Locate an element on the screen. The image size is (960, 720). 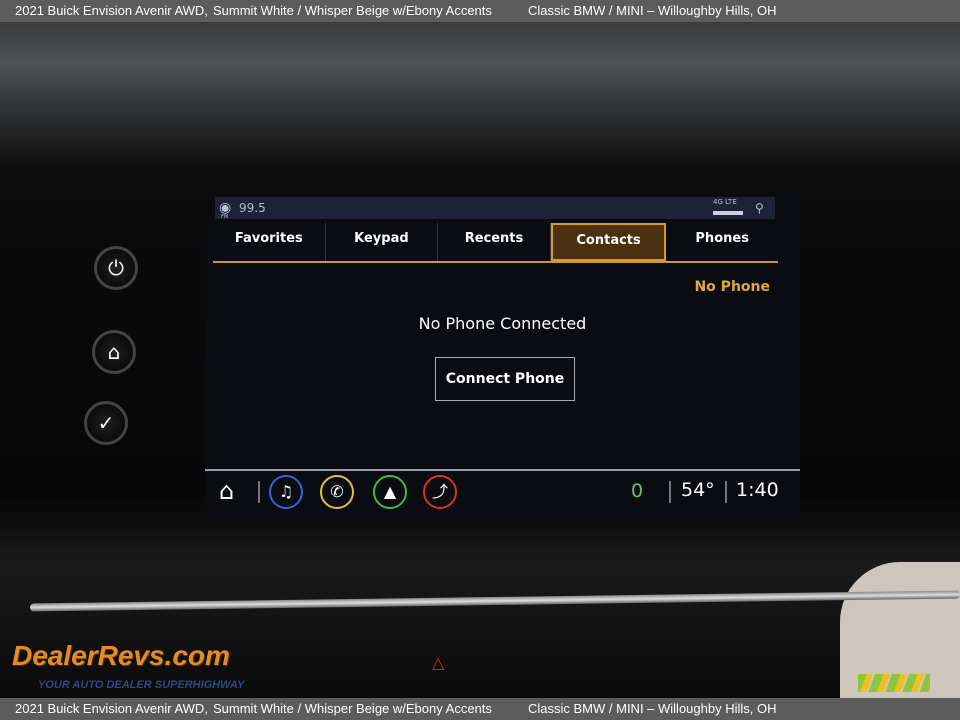
seat-icon: ⤴ is located at coordinates (439, 491).